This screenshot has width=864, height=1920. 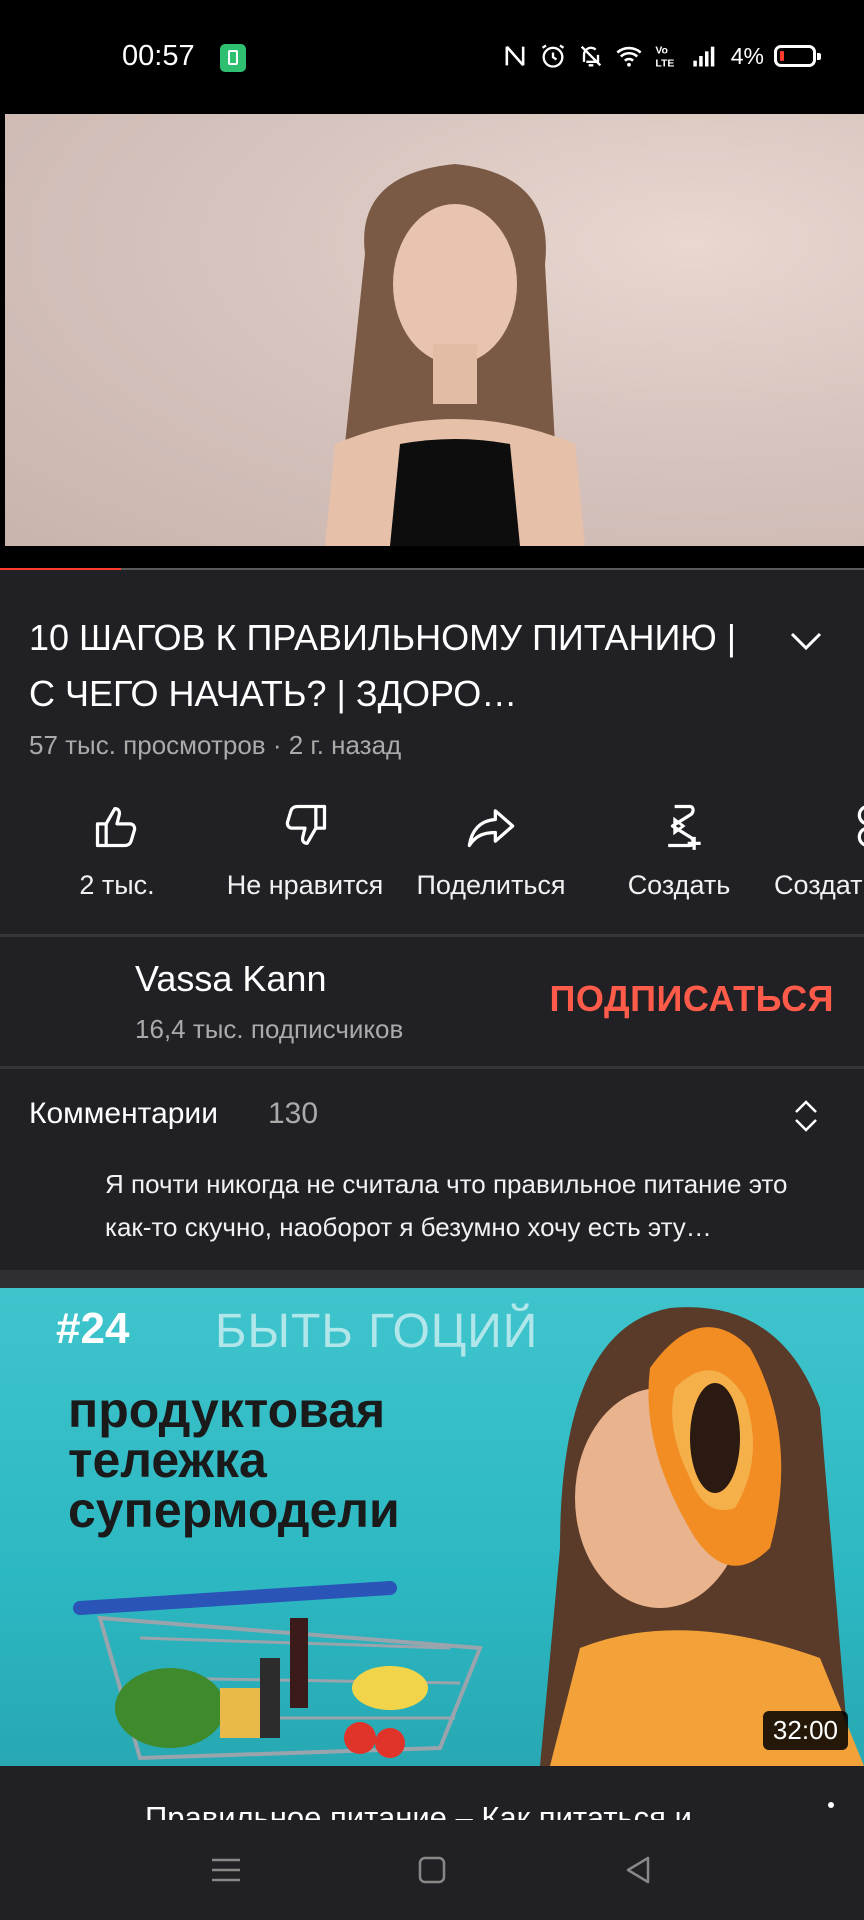 I want to click on mute-bell-icon, so click(x=590, y=56).